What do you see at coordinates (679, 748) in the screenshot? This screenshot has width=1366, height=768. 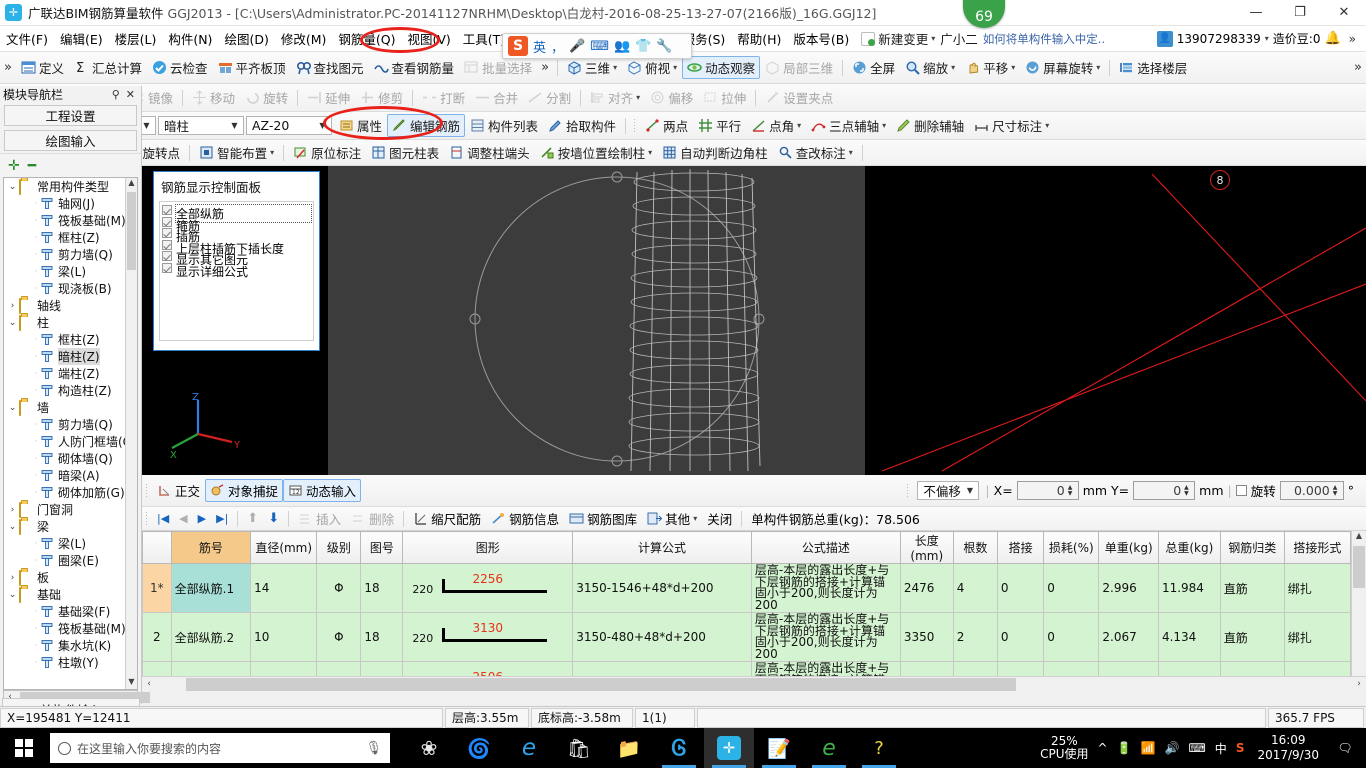 I see `taskbar-app-g: Ꮆ` at bounding box center [679, 748].